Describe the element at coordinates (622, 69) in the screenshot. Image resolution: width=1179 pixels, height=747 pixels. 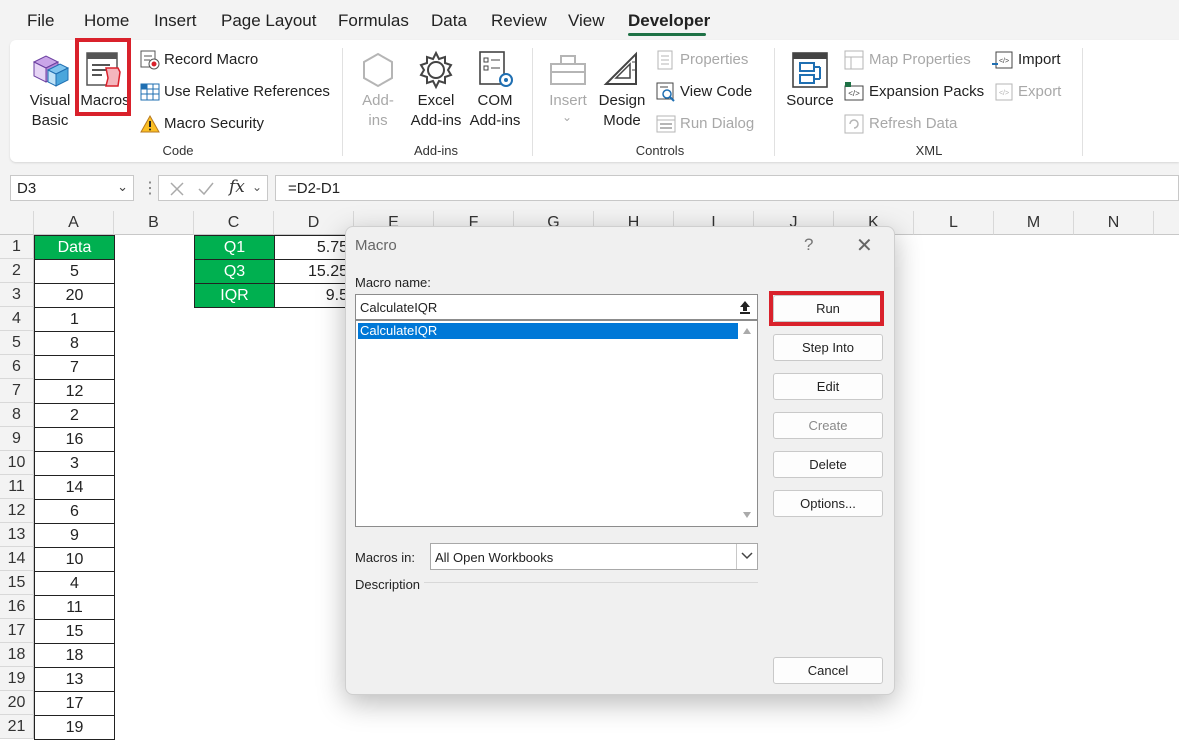
I see `design-mode-icon` at that location.